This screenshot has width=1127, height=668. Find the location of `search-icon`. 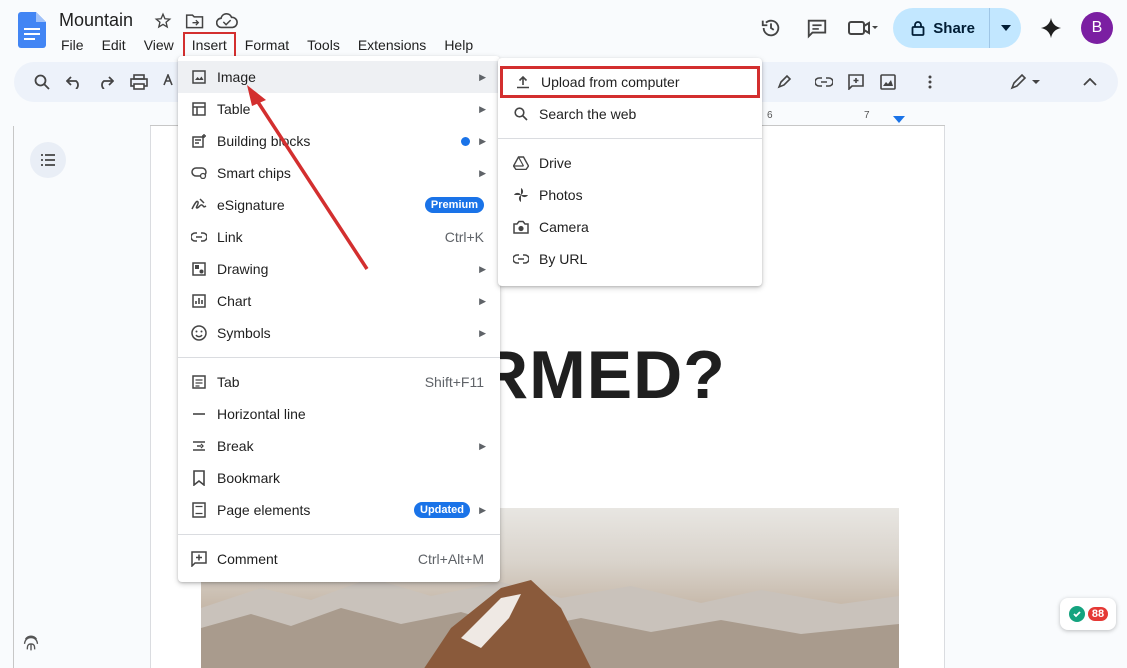

search-icon is located at coordinates (521, 114).